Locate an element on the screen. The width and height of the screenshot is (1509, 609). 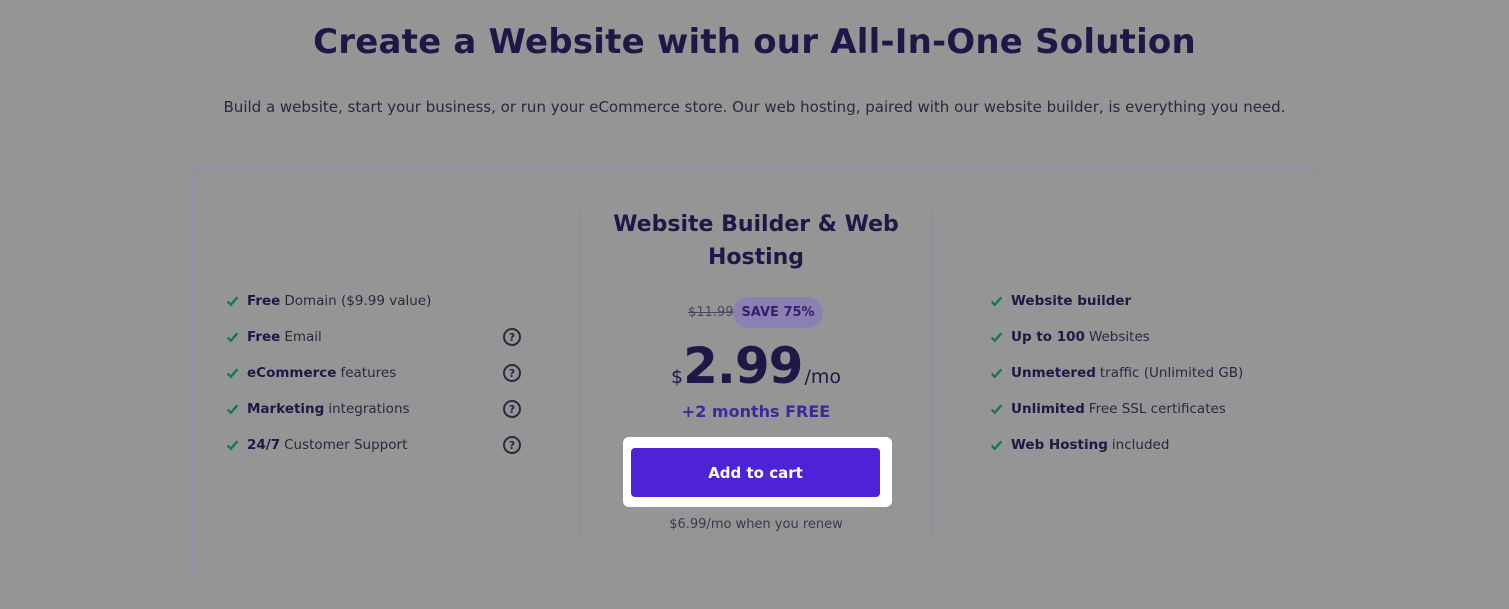
plan-name: Website Builder & Web Hosting is located at coordinates (756, 241).